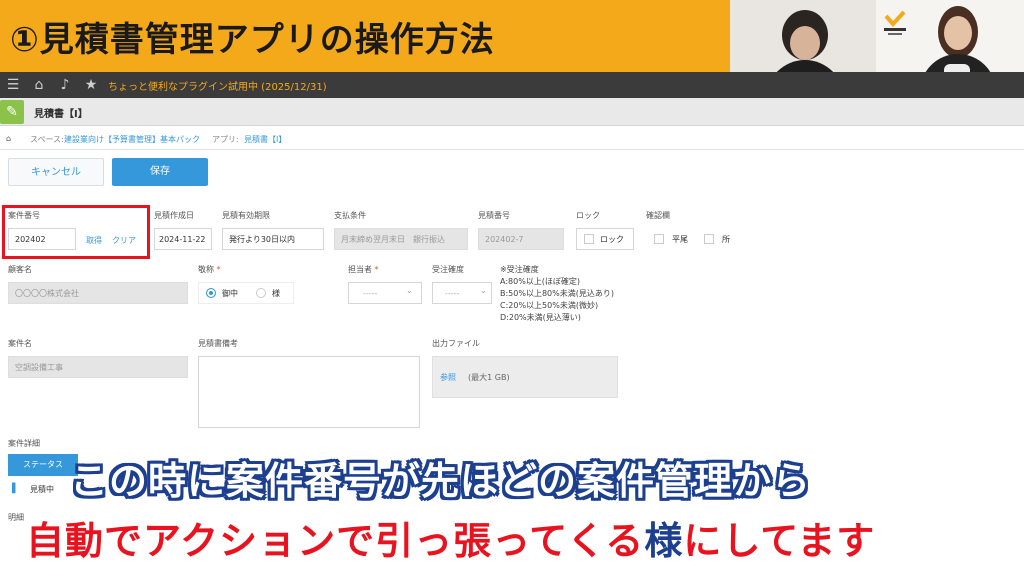 The height and width of the screenshot is (576, 1024). What do you see at coordinates (512, 85) in the screenshot?
I see `top-bar: ☰ ⌂ ♪ ★ ちょっと便利なプラグイン試用中 (2025/12/31)` at bounding box center [512, 85].